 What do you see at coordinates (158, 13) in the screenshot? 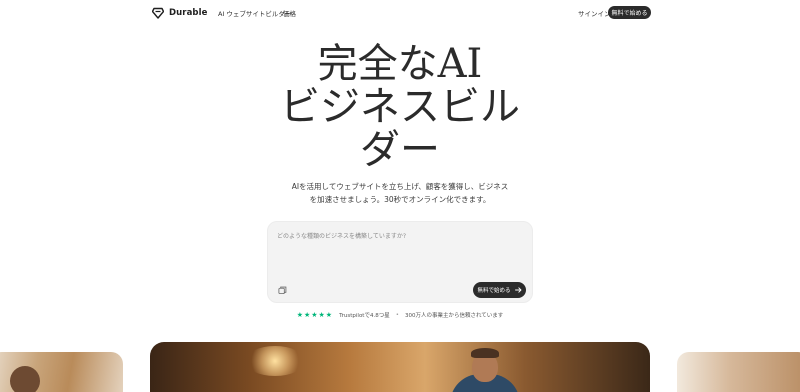
I see `diamond-logo-icon` at bounding box center [158, 13].